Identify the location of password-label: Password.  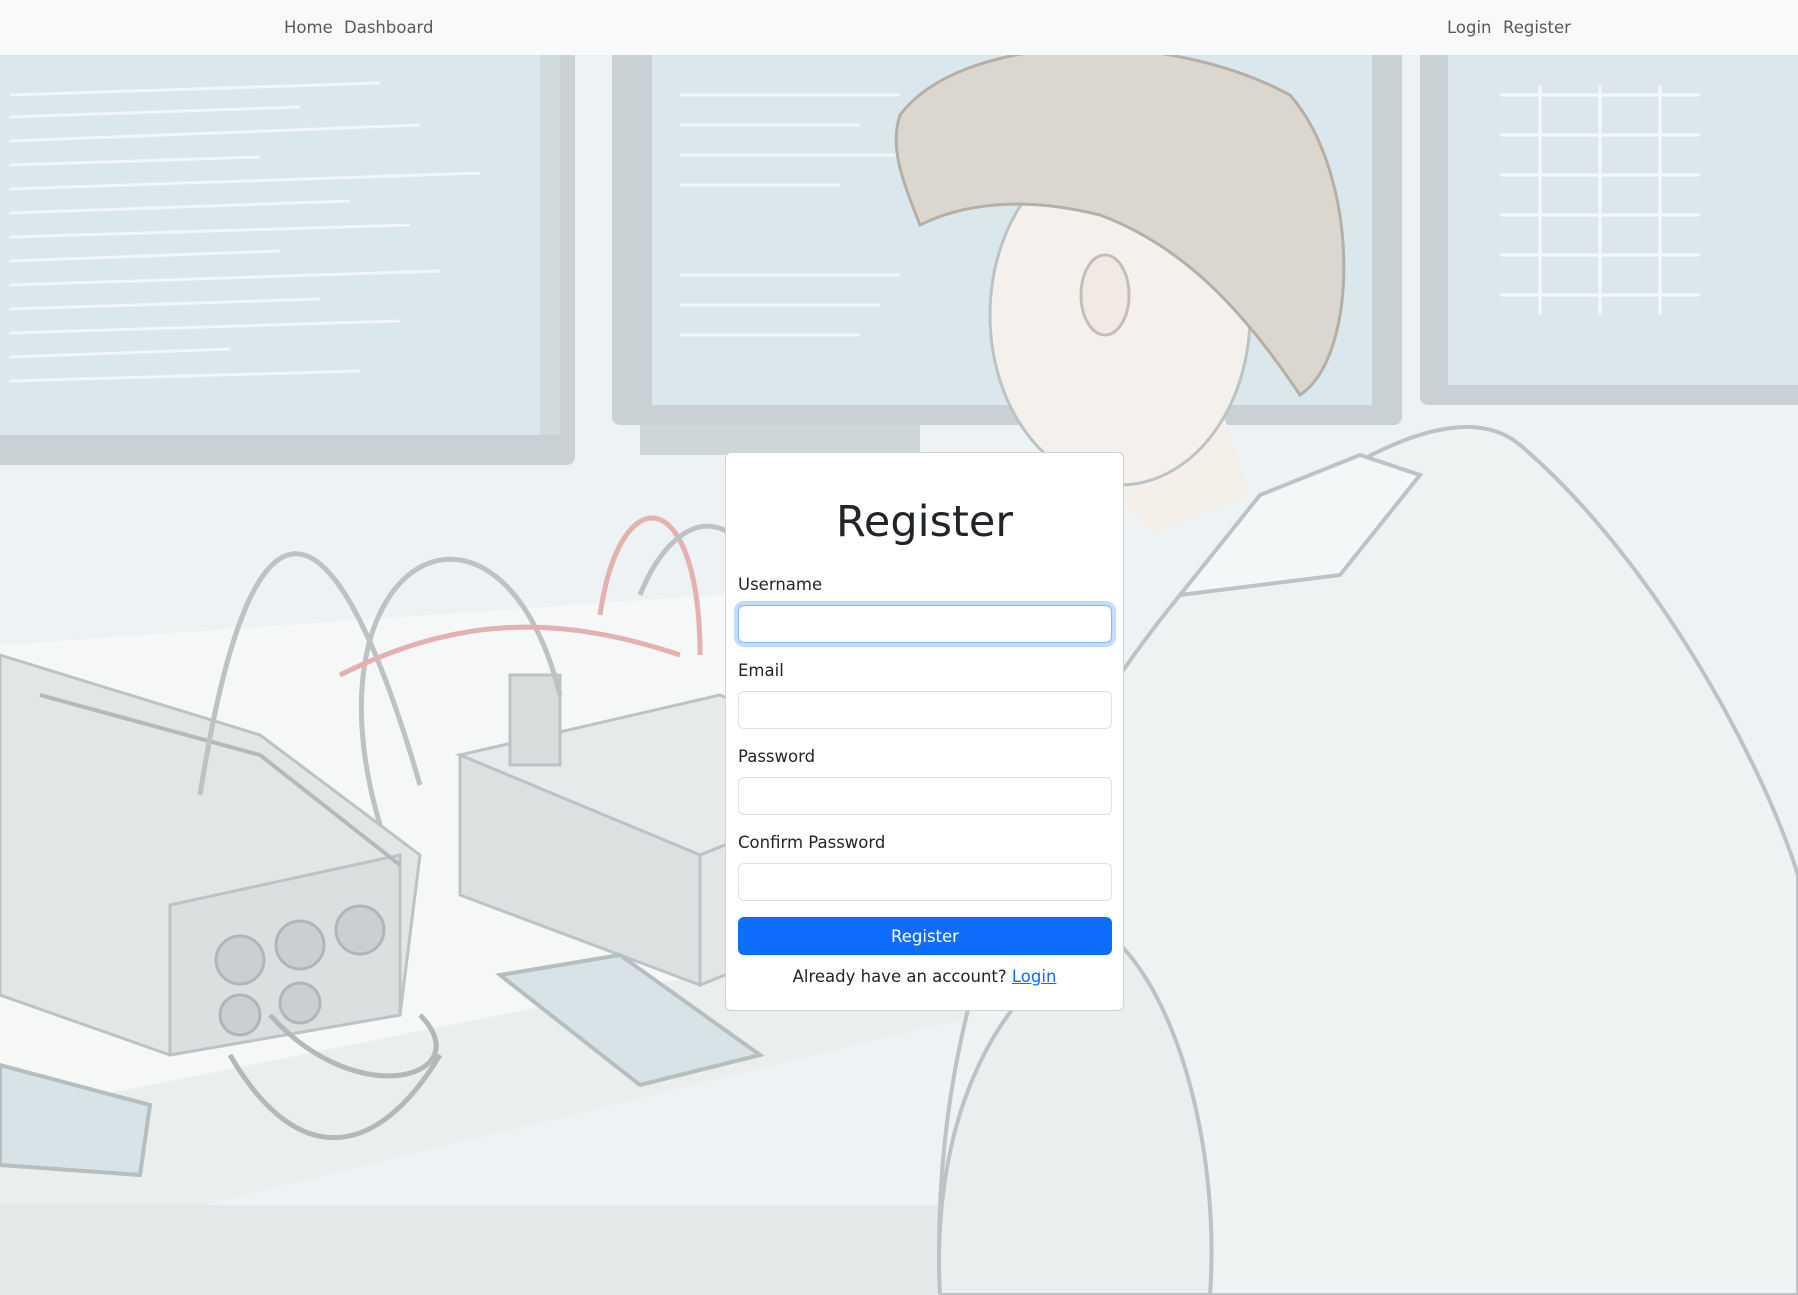
(777, 756).